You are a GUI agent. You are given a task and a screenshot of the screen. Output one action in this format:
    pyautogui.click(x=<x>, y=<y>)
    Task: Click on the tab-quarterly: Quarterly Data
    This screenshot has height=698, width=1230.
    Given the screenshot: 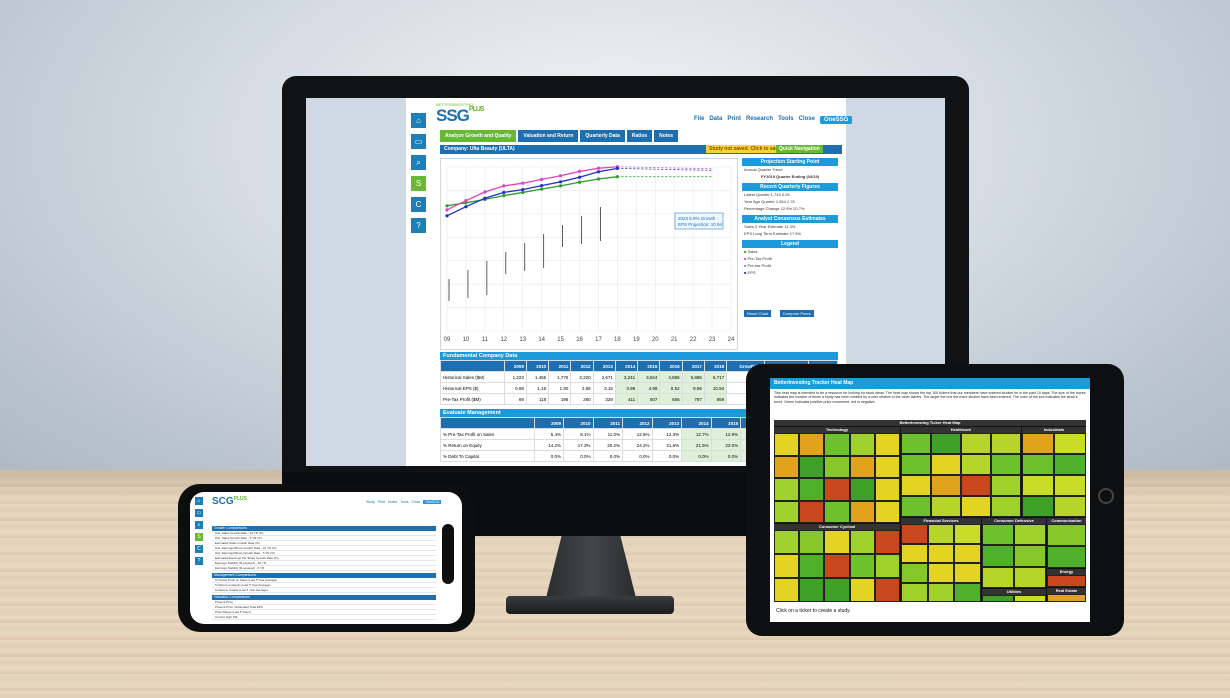 What is the action you would take?
    pyautogui.click(x=602, y=136)
    